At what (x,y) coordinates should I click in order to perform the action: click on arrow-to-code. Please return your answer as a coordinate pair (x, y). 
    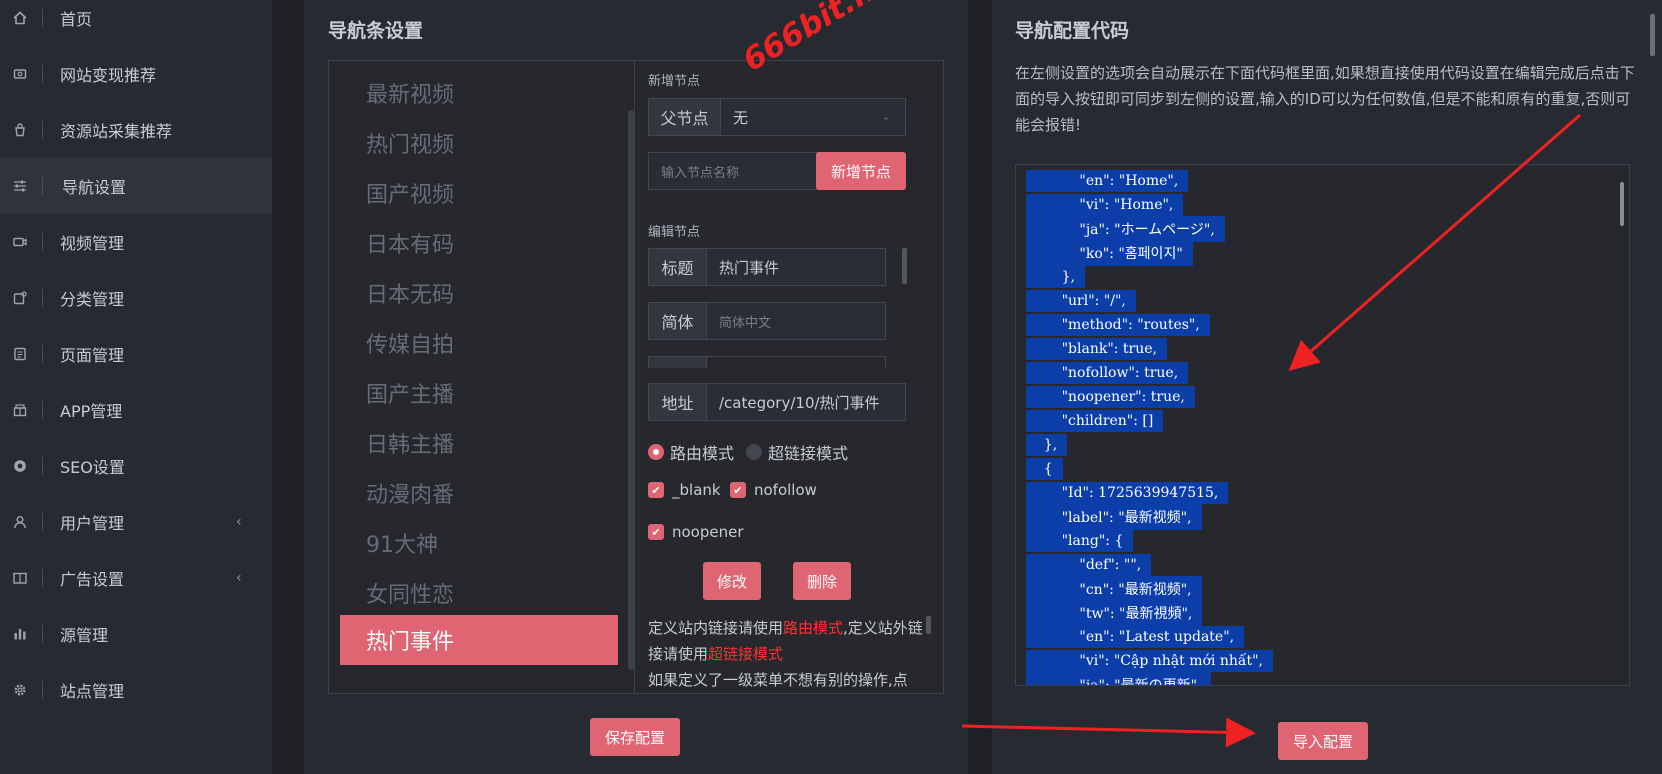
    Looking at the image, I should click on (1434, 242).